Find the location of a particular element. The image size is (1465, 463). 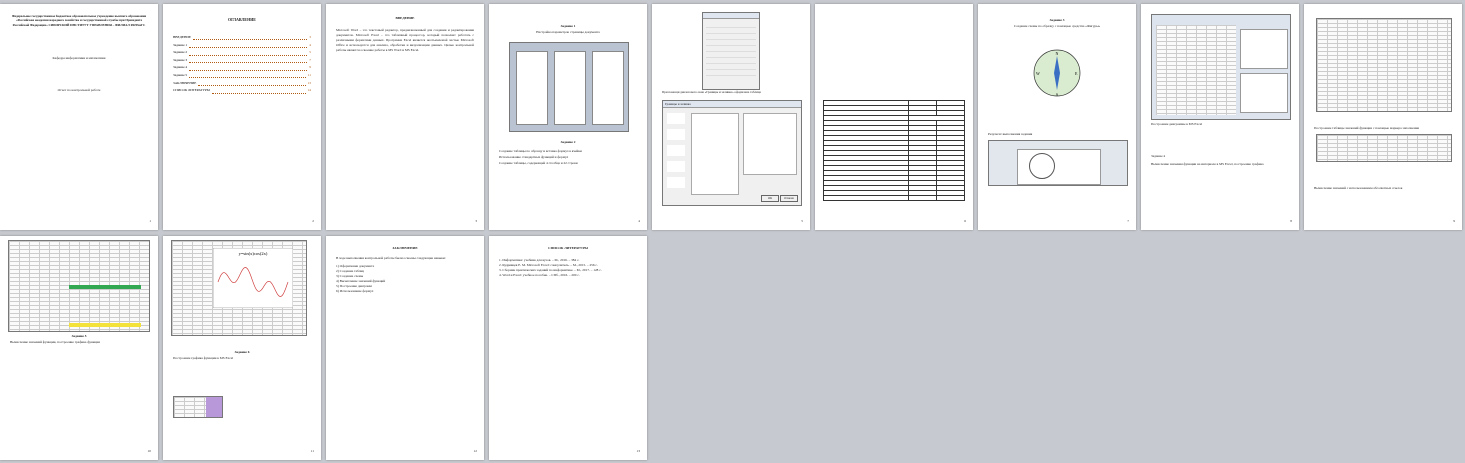

task-subtitle: Настройка параметров страницы документа is located at coordinates (568, 32).